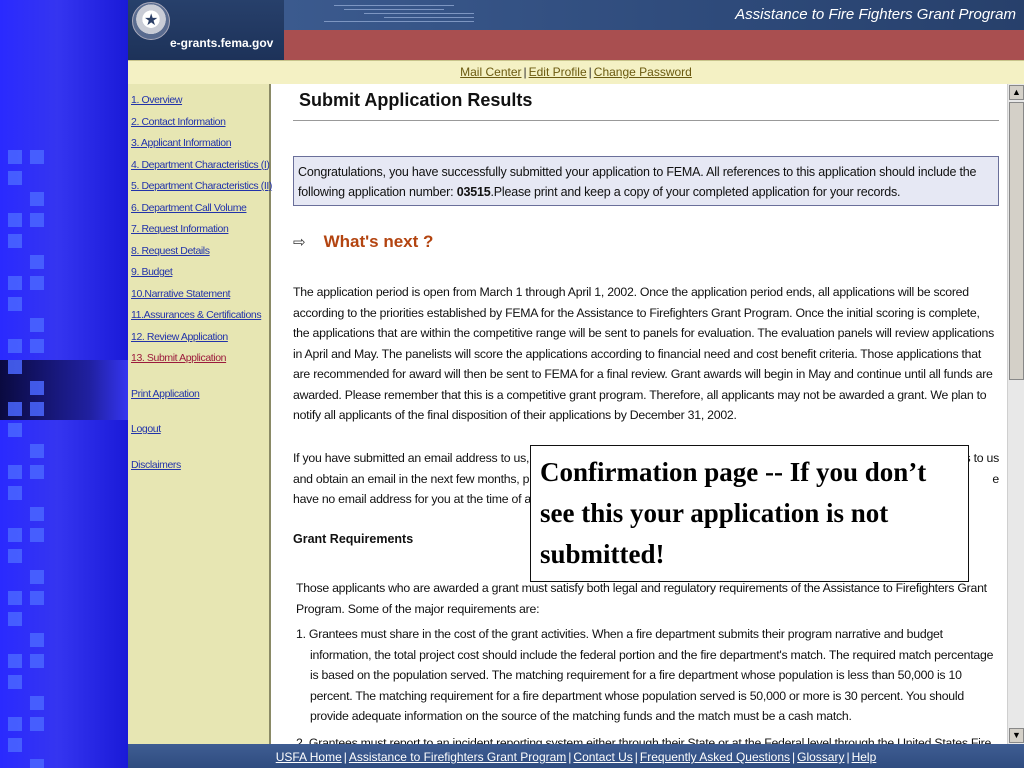 The height and width of the screenshot is (768, 1024). Describe the element at coordinates (201, 187) in the screenshot. I see `sidebar-item-department-characteristics-2: 5. Department Characteristics (II)` at that location.